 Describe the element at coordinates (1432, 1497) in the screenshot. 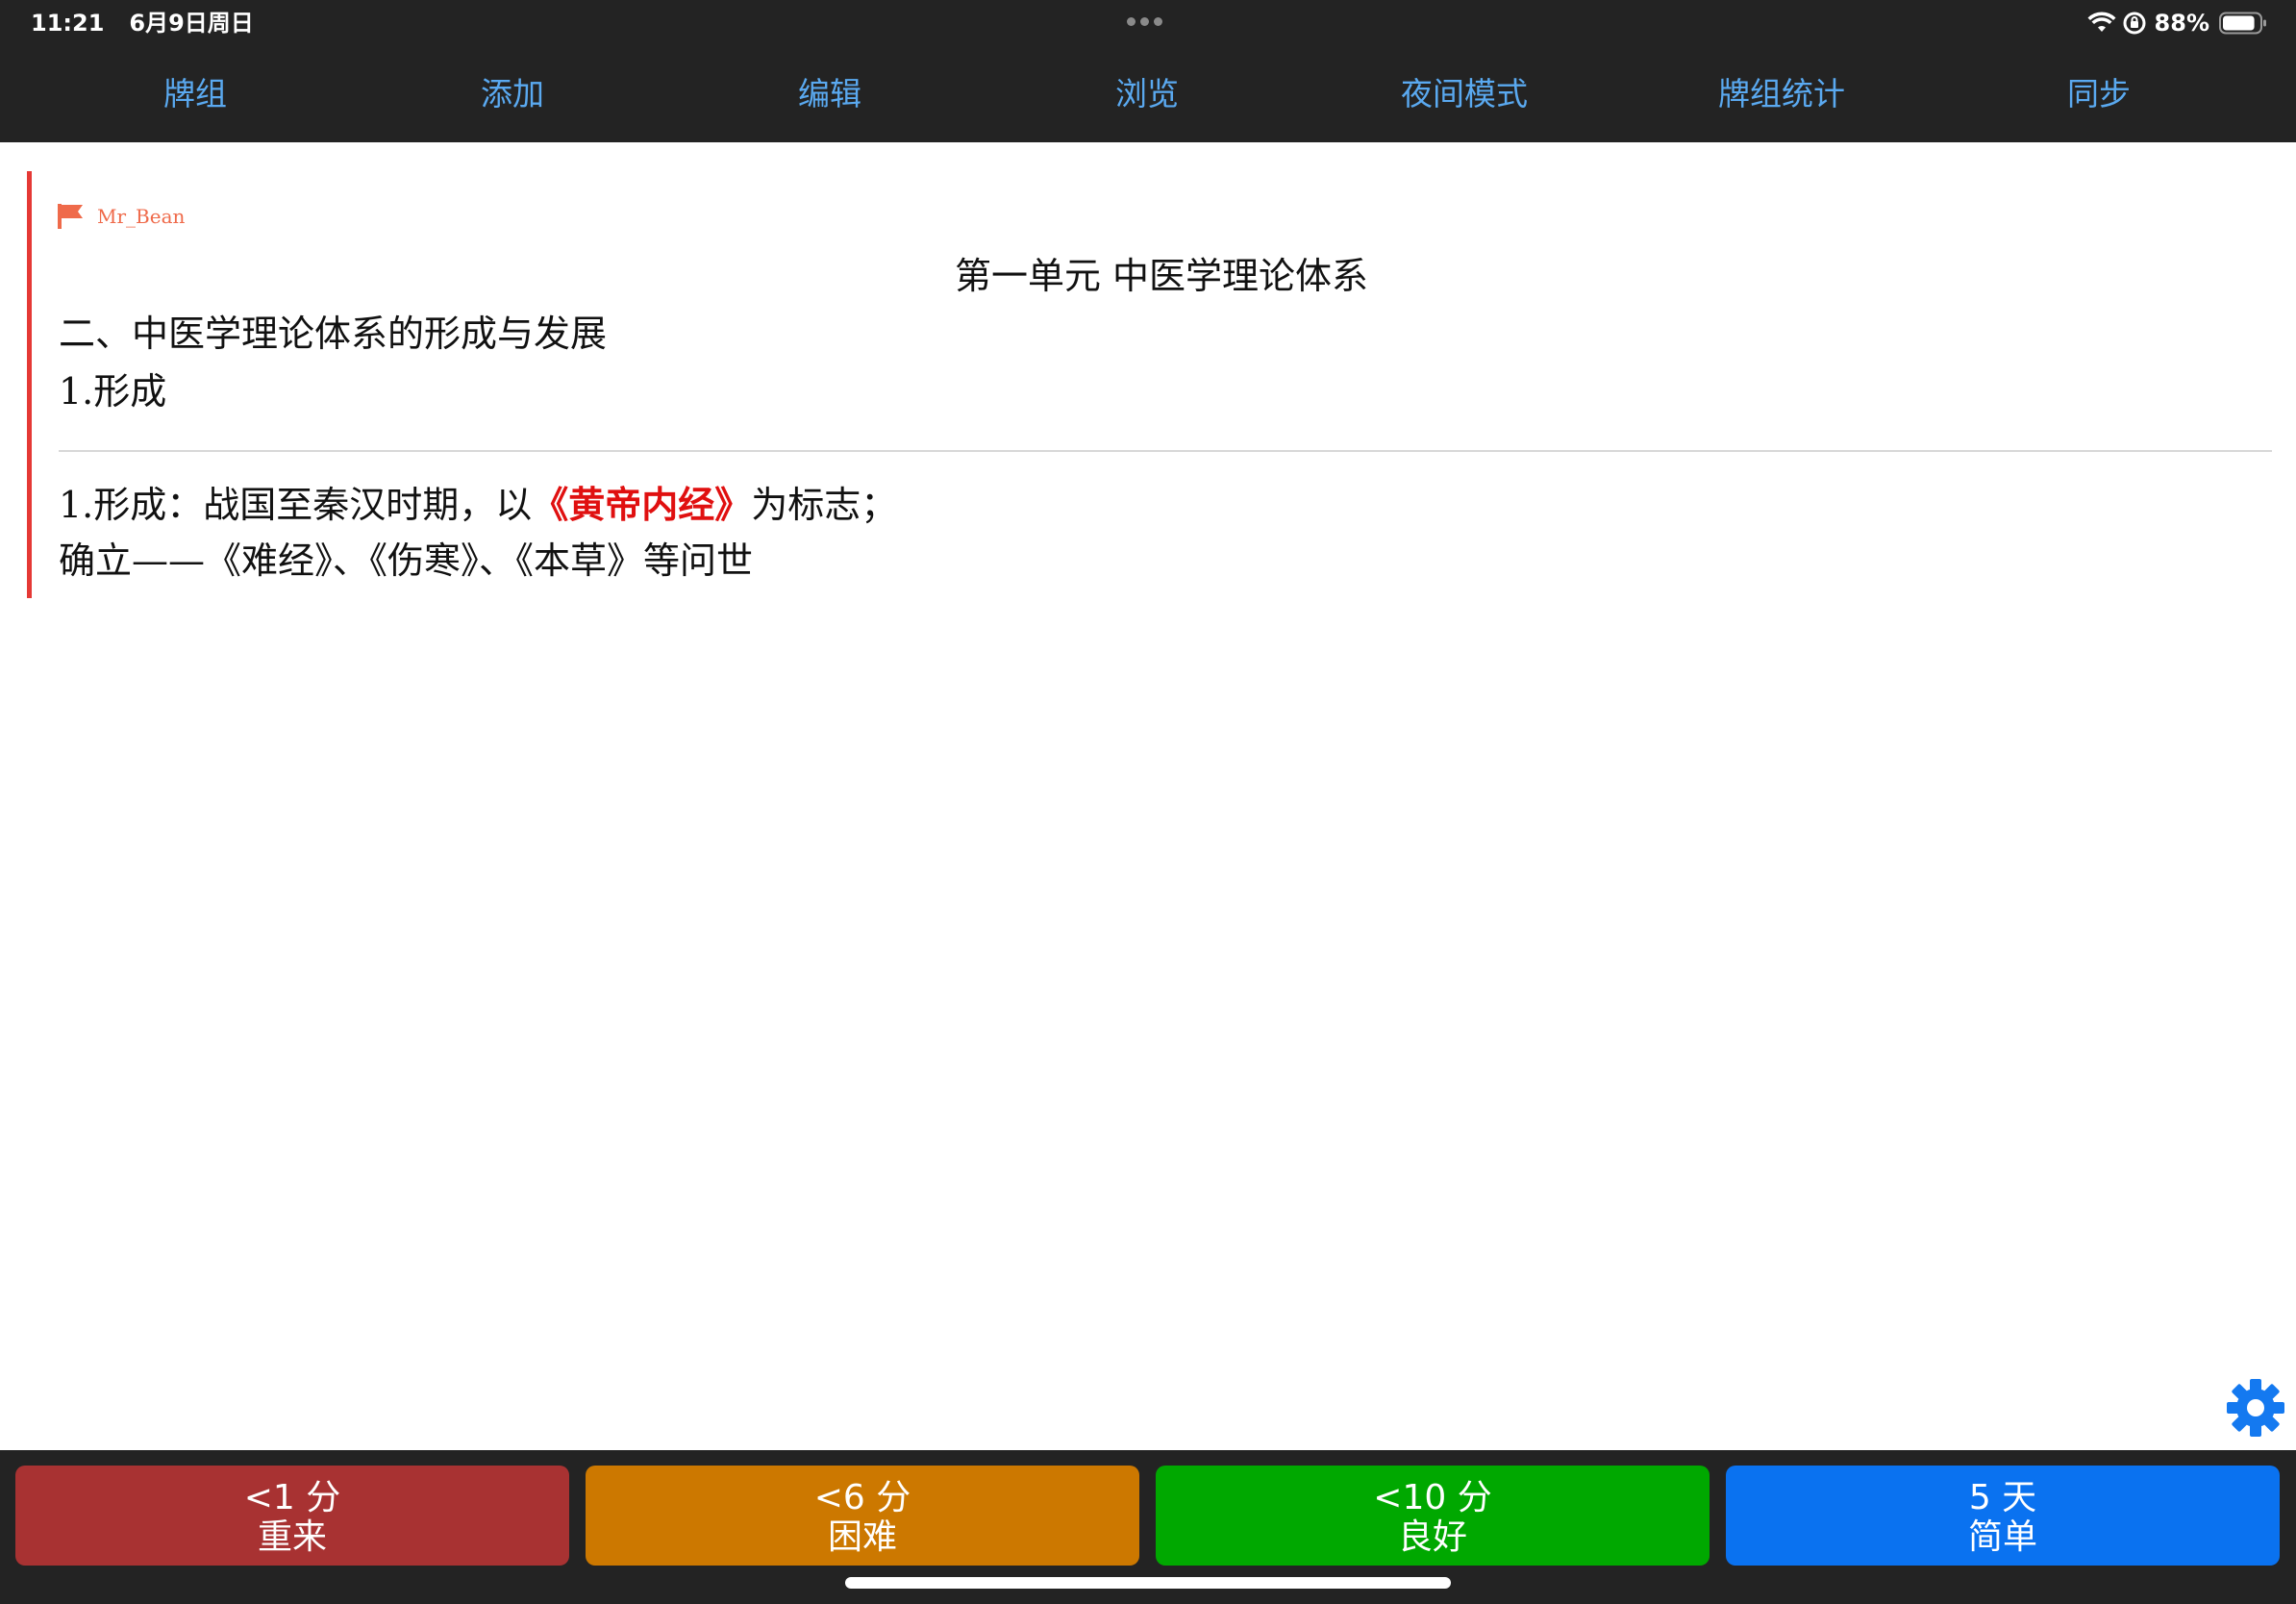

I see `good-interval: <10 分` at that location.